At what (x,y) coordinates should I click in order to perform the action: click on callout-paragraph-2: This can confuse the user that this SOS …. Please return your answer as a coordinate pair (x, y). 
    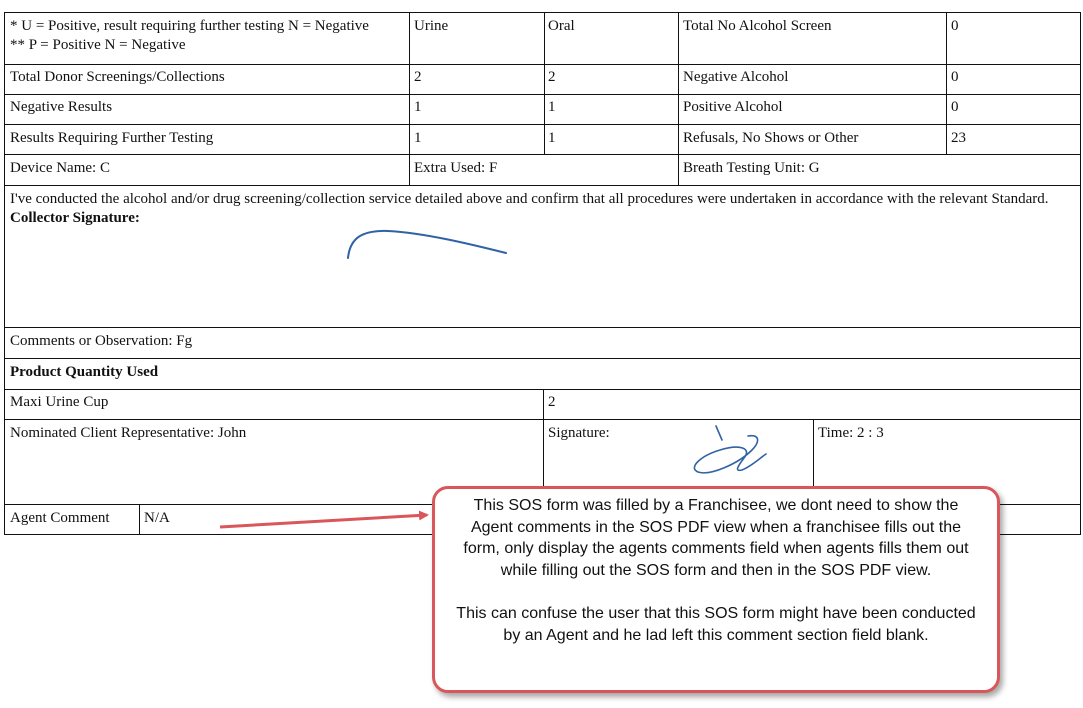
    Looking at the image, I should click on (716, 624).